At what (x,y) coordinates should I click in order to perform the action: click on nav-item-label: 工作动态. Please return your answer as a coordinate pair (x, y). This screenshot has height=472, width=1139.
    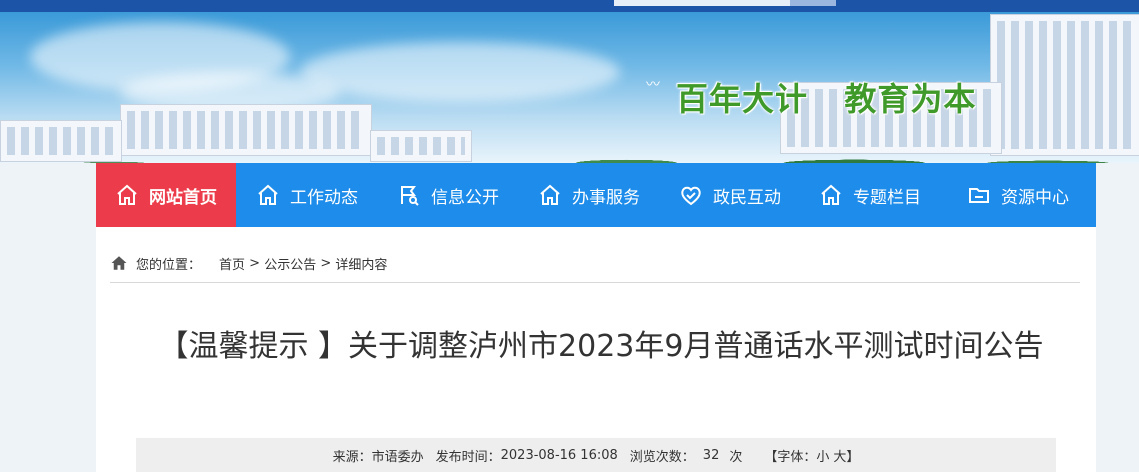
    Looking at the image, I should click on (324, 197).